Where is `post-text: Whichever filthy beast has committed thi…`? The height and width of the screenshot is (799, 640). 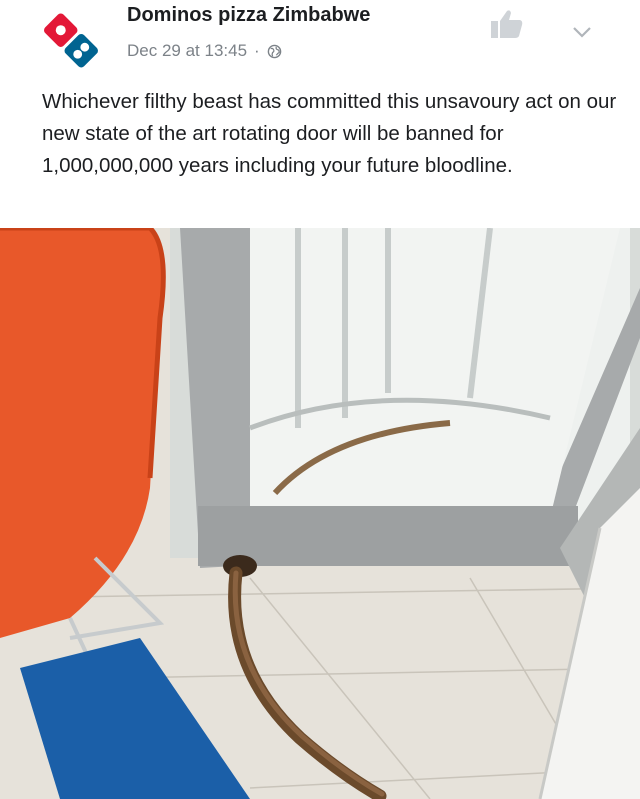 post-text: Whichever filthy beast has committed thi… is located at coordinates (329, 133).